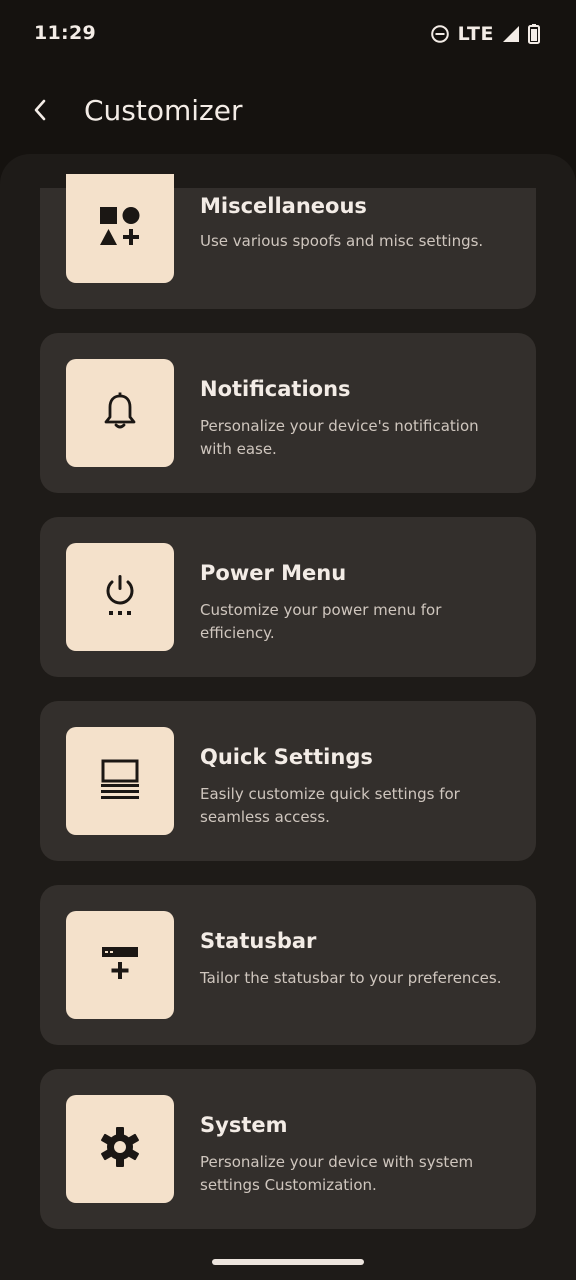 This screenshot has height=1280, width=576. Describe the element at coordinates (534, 34) in the screenshot. I see `battery-icon` at that location.